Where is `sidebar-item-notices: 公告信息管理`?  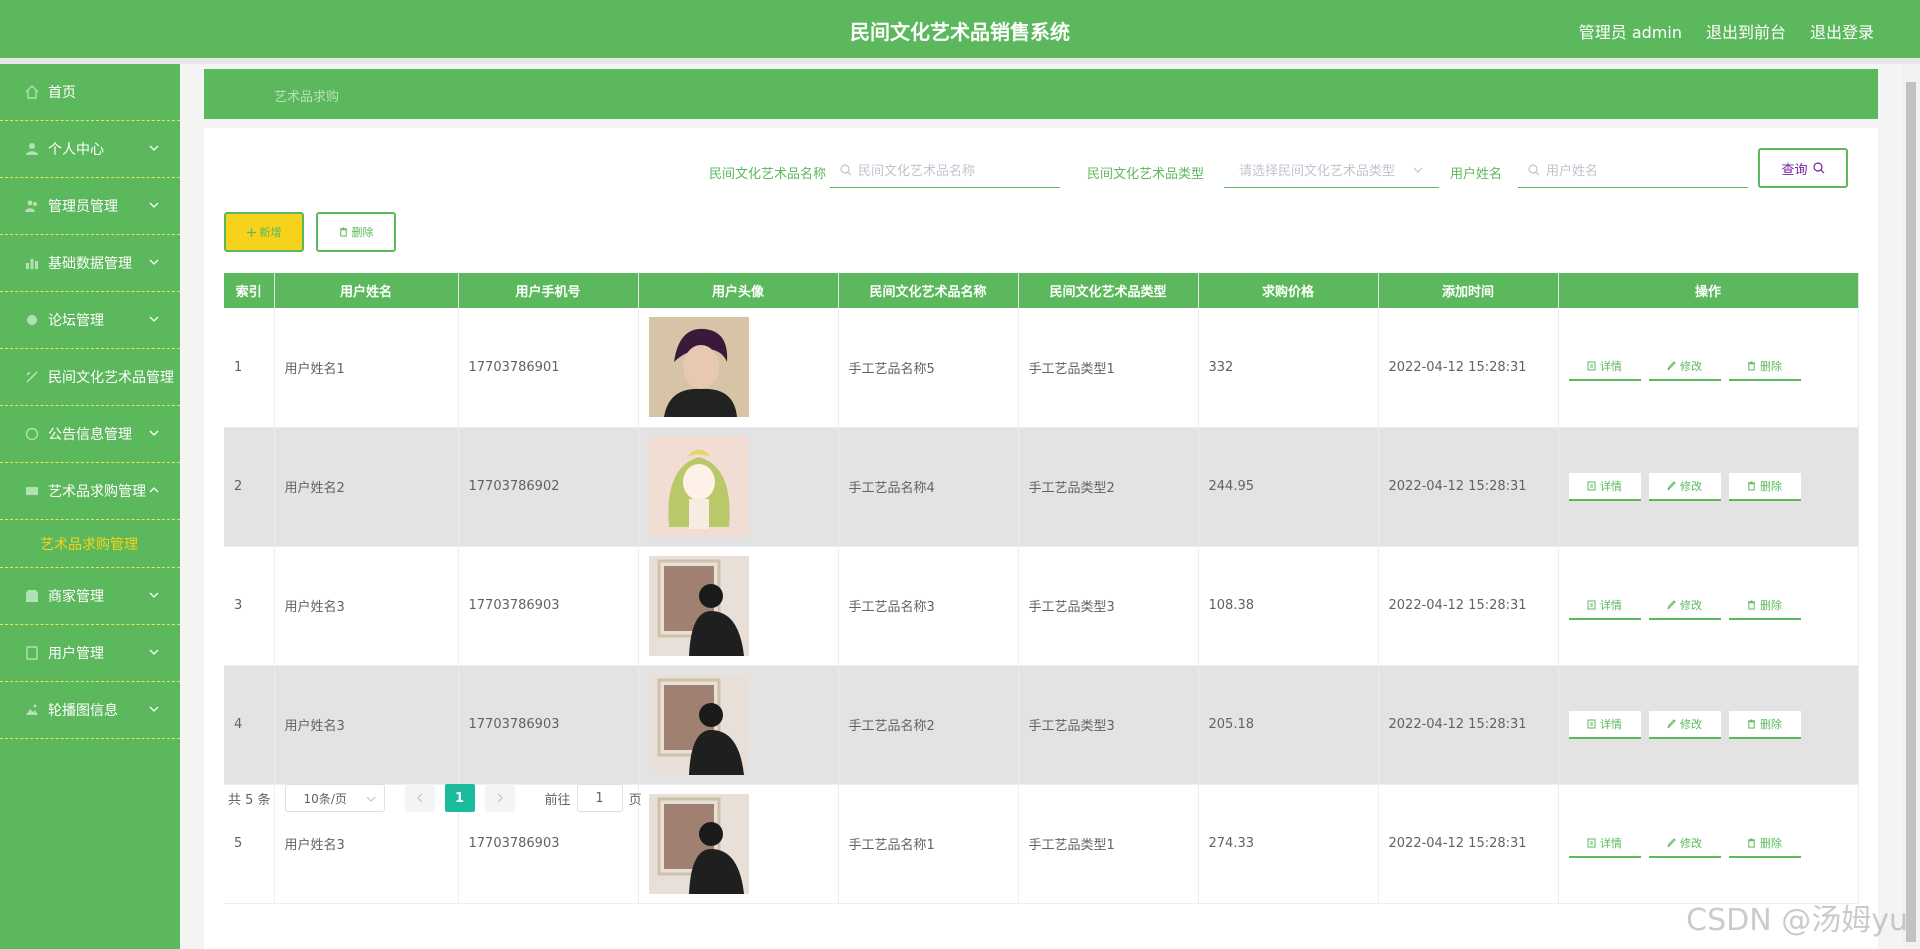 sidebar-item-notices: 公告信息管理 is located at coordinates (90, 434).